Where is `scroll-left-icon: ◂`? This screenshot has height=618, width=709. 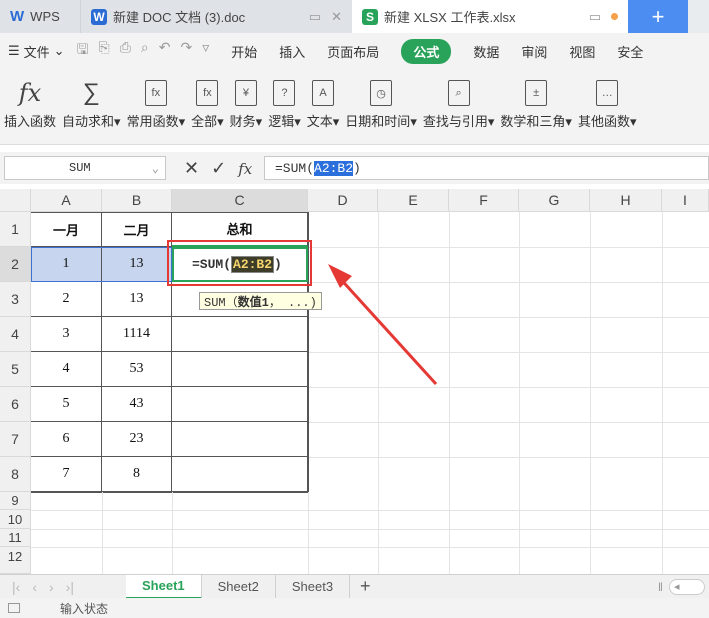
scroll-left-icon: ◂ is located at coordinates (687, 586).